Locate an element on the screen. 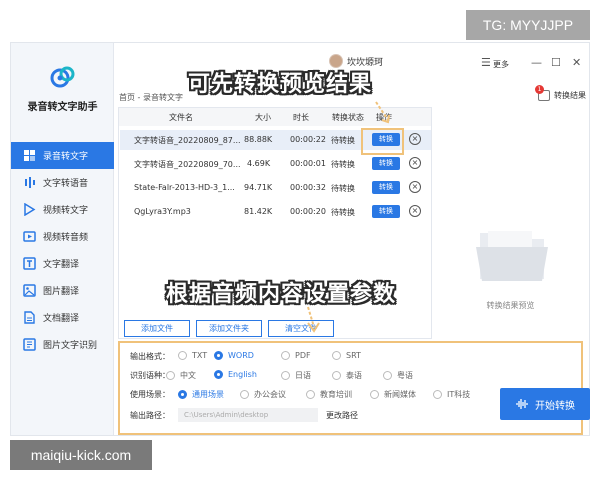 The image size is (600, 480). output-path-field: C:\Users\Admin\desktop is located at coordinates (248, 415).